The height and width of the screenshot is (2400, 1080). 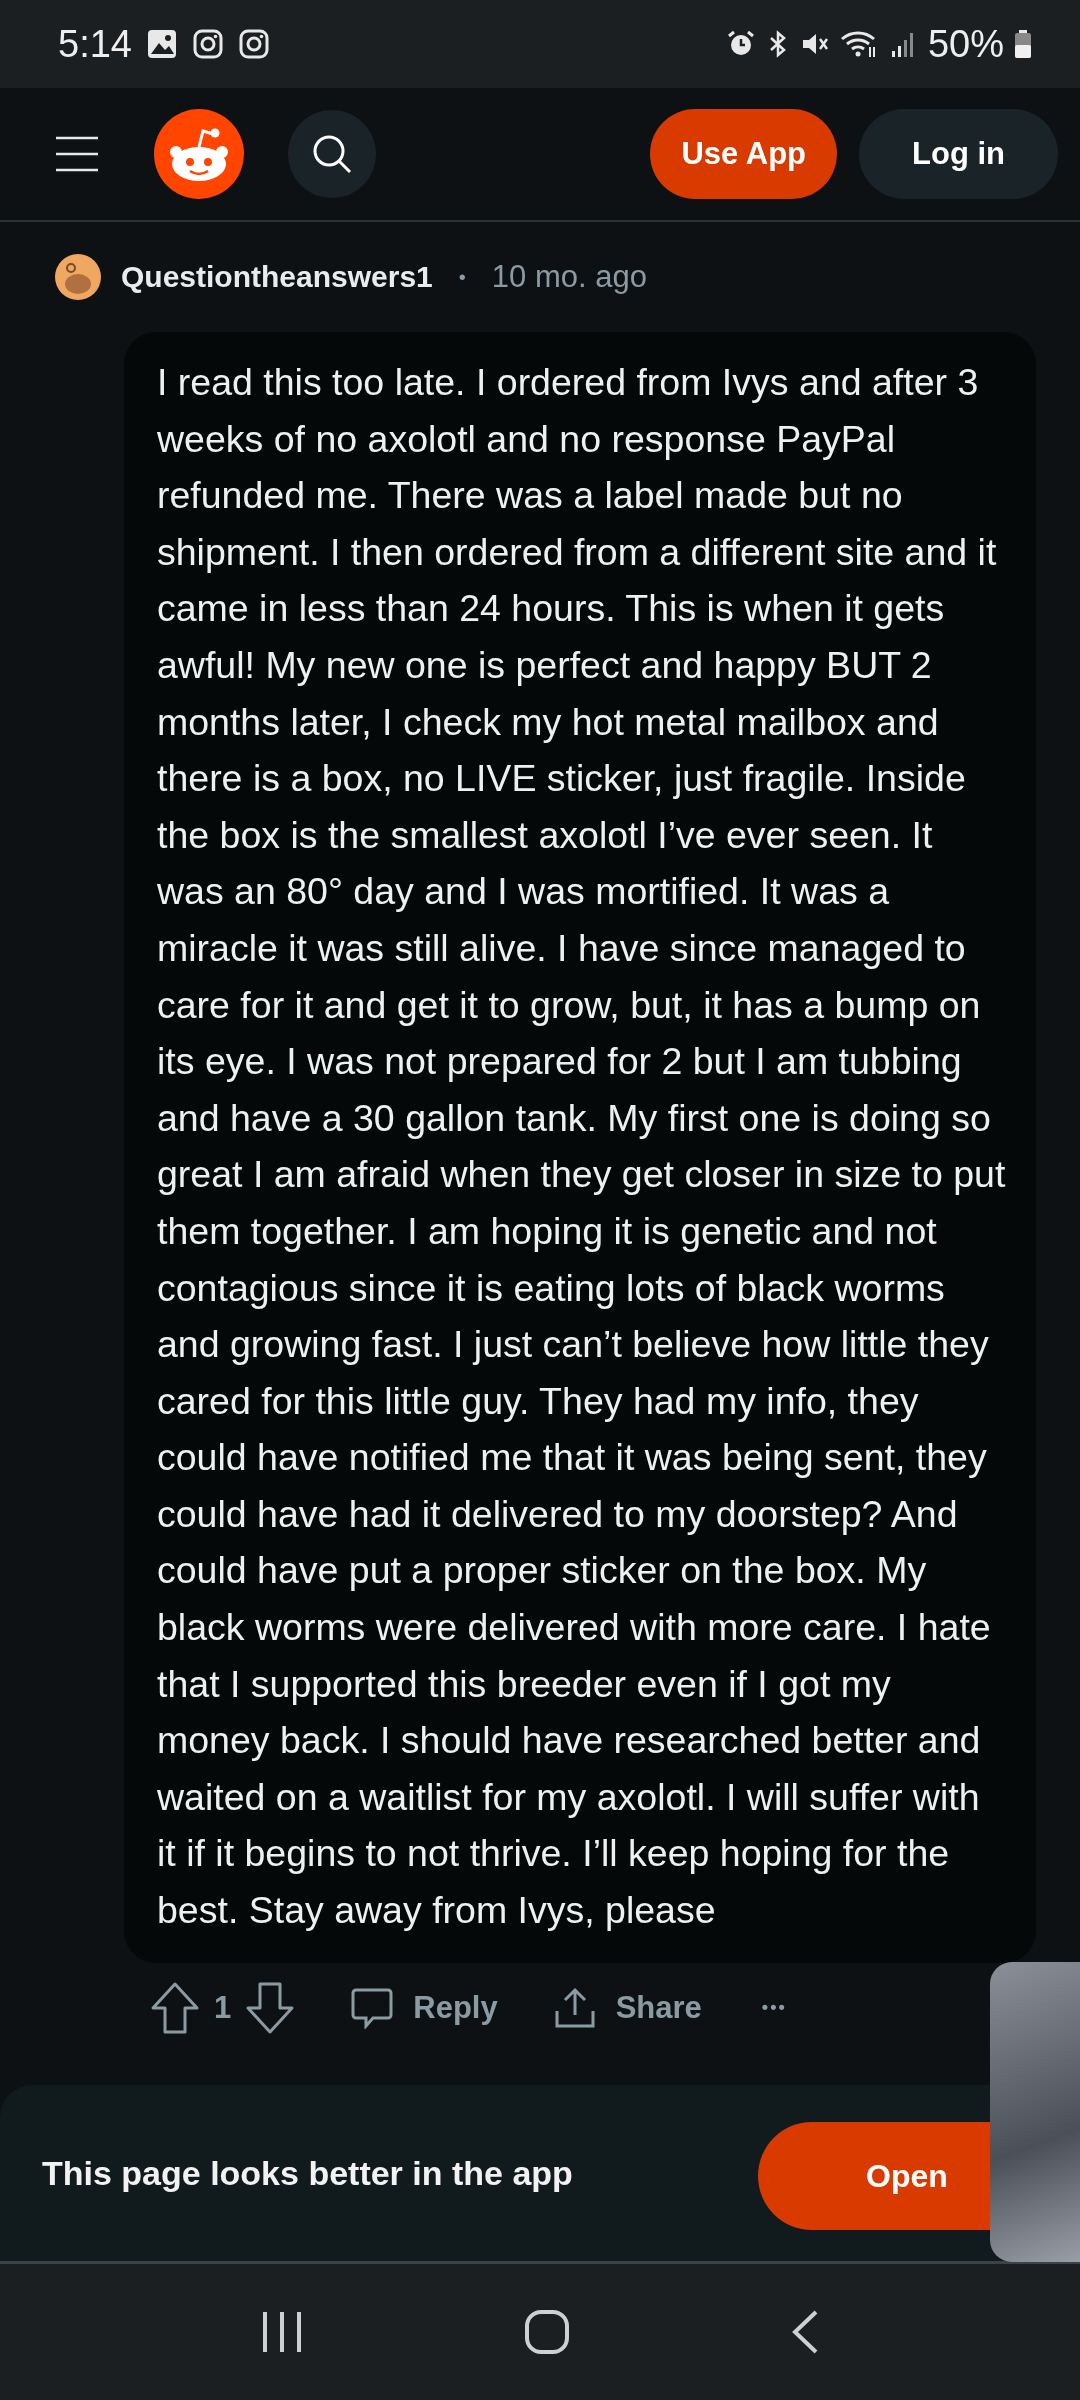 What do you see at coordinates (199, 154) in the screenshot?
I see `alien-logo-icon` at bounding box center [199, 154].